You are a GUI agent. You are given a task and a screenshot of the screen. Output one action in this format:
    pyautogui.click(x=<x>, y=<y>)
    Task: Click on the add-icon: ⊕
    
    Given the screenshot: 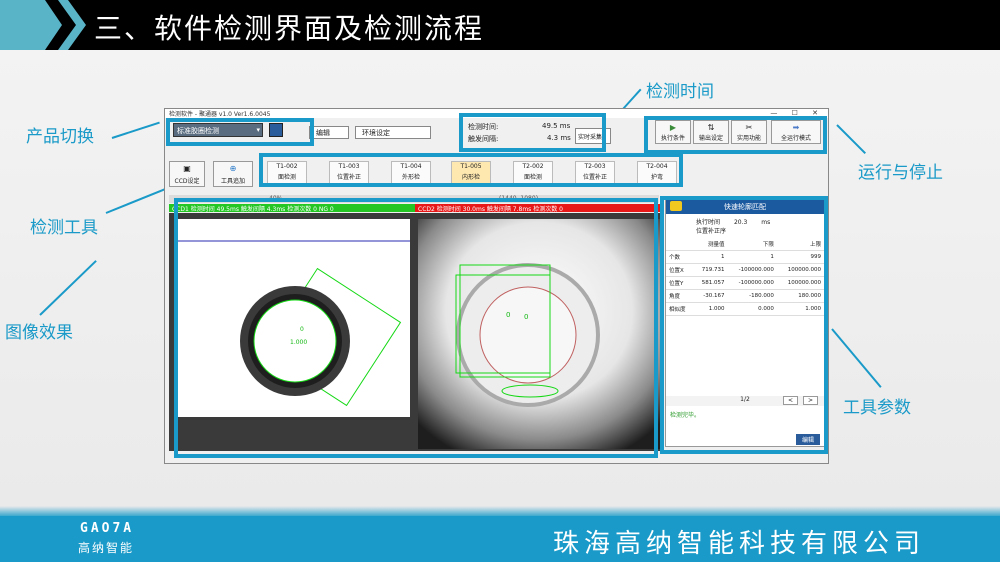 What is the action you would take?
    pyautogui.click(x=233, y=168)
    